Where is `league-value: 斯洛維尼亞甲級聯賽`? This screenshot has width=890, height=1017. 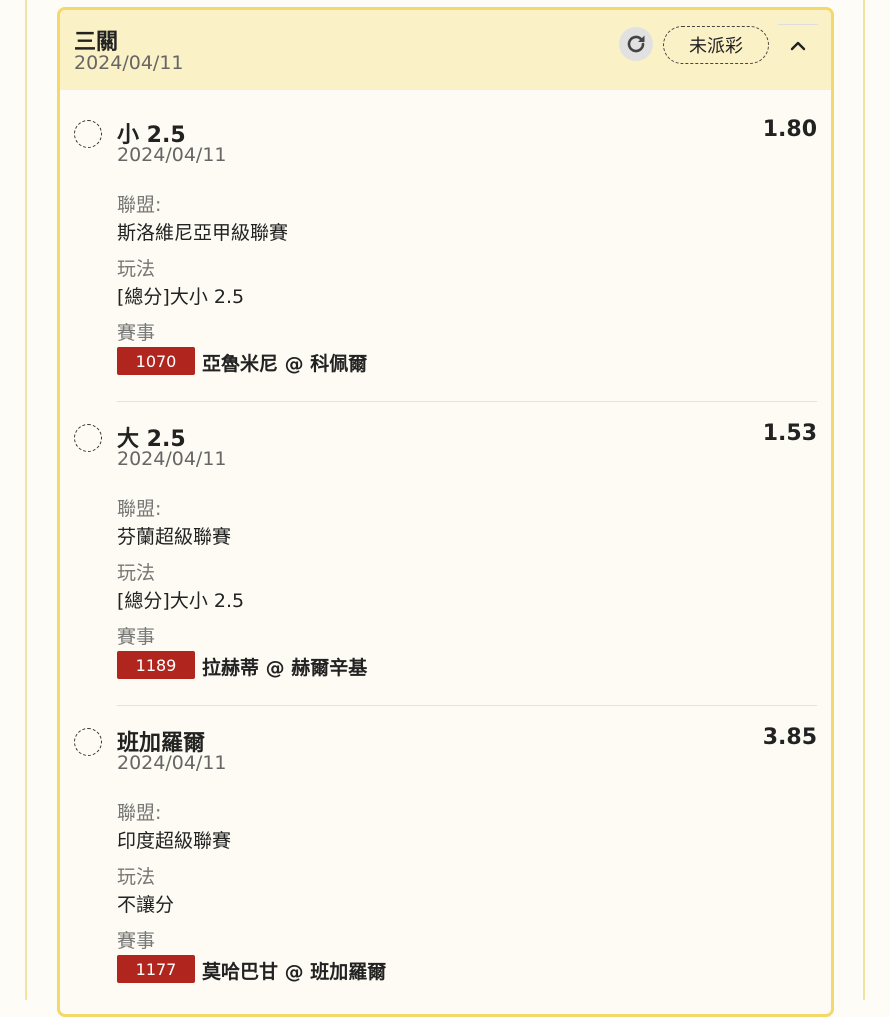 league-value: 斯洛維尼亞甲級聯賽 is located at coordinates (203, 233).